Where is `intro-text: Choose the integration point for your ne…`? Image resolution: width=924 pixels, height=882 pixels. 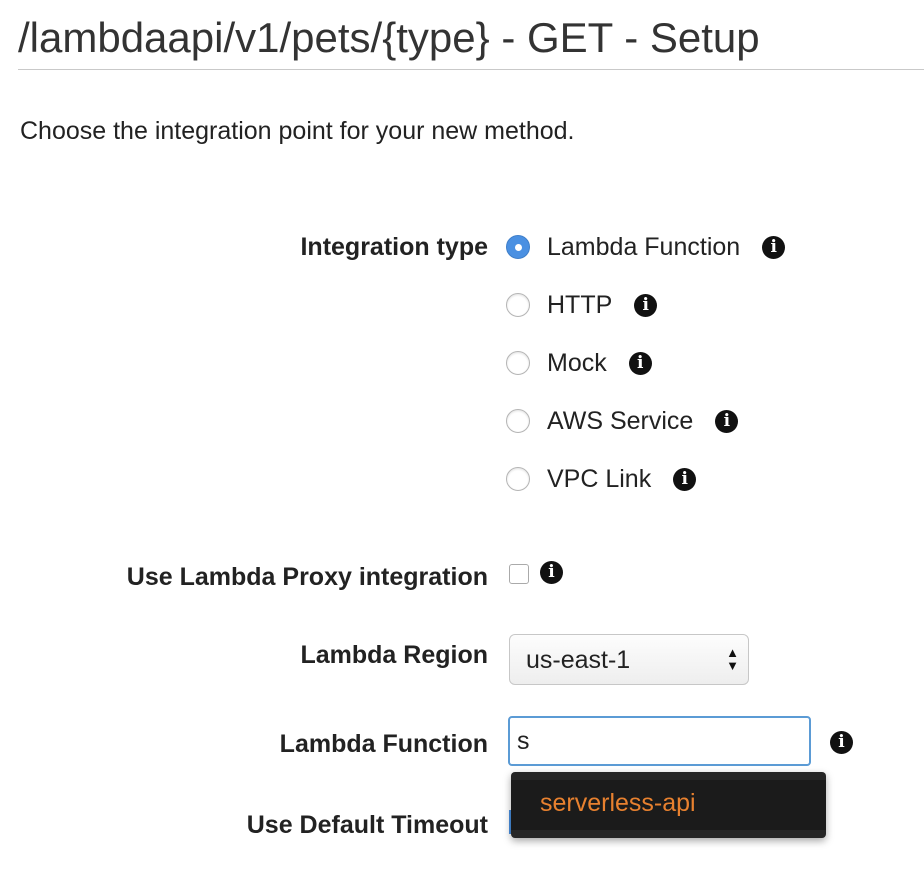
intro-text: Choose the integration point for your ne… is located at coordinates (297, 131).